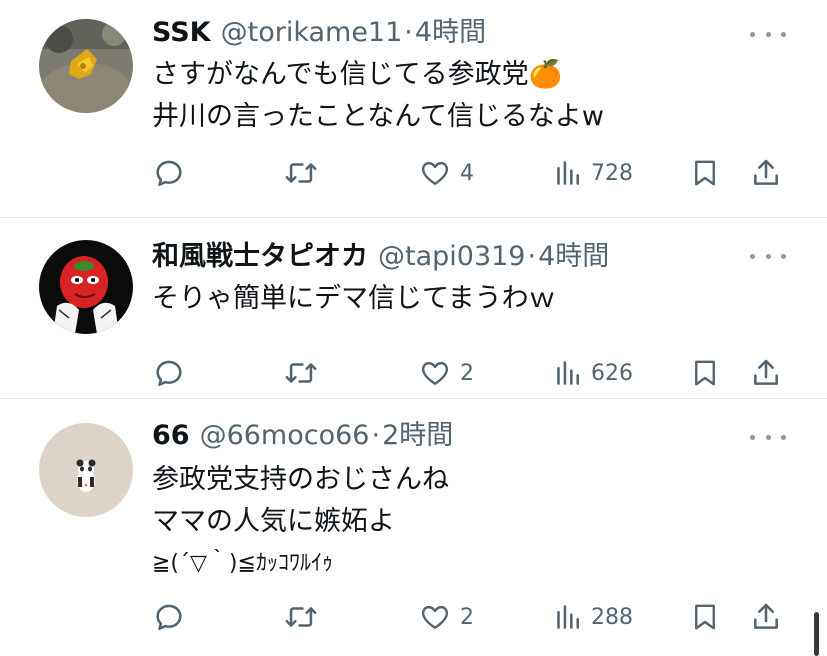 The height and width of the screenshot is (656, 827). What do you see at coordinates (181, 33) in the screenshot?
I see `display-name: SSK` at bounding box center [181, 33].